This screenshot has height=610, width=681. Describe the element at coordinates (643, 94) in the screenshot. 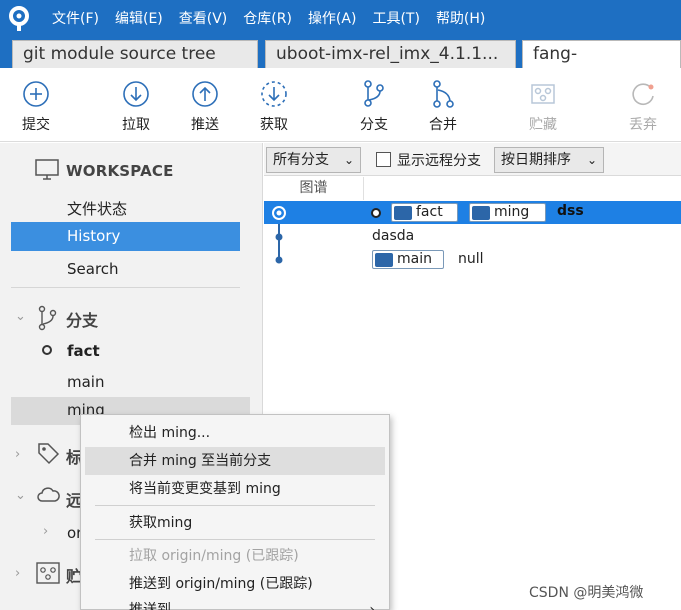

I see `discard-icon` at that location.